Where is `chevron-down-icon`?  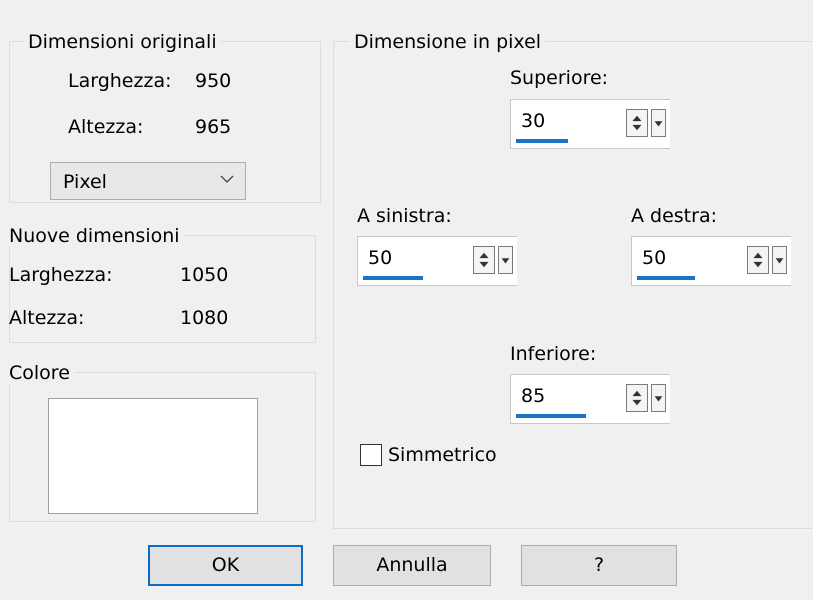 chevron-down-icon is located at coordinates (227, 179).